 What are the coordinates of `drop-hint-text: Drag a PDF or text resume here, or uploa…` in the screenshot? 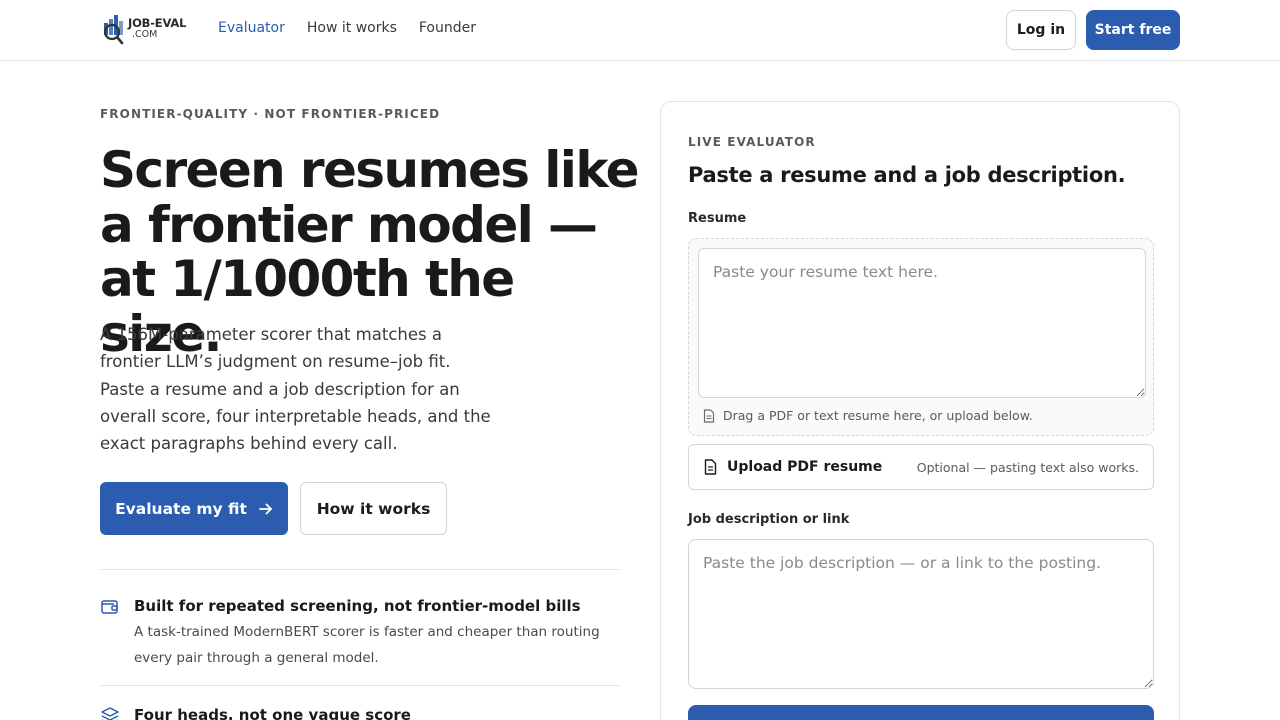 It's located at (878, 415).